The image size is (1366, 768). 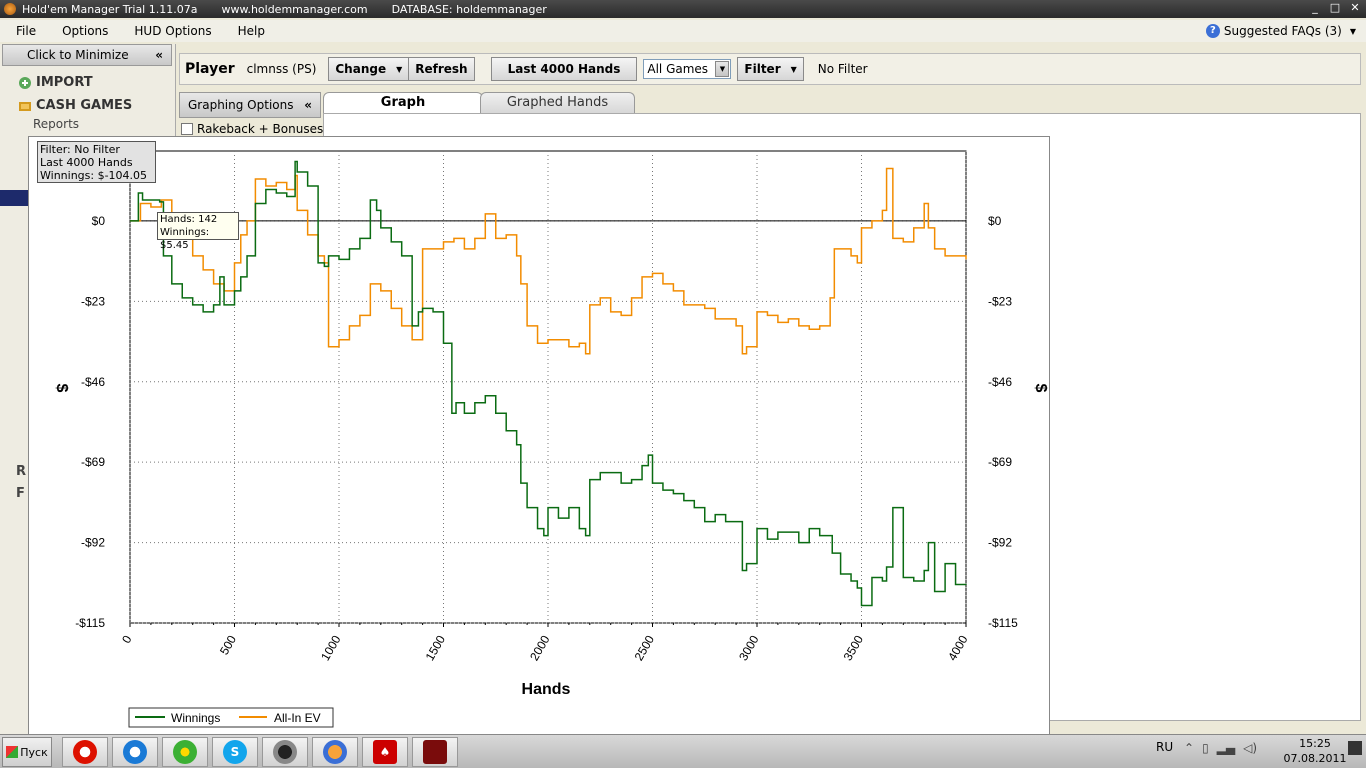 I want to click on show-desktop-button, so click(x=1355, y=748).